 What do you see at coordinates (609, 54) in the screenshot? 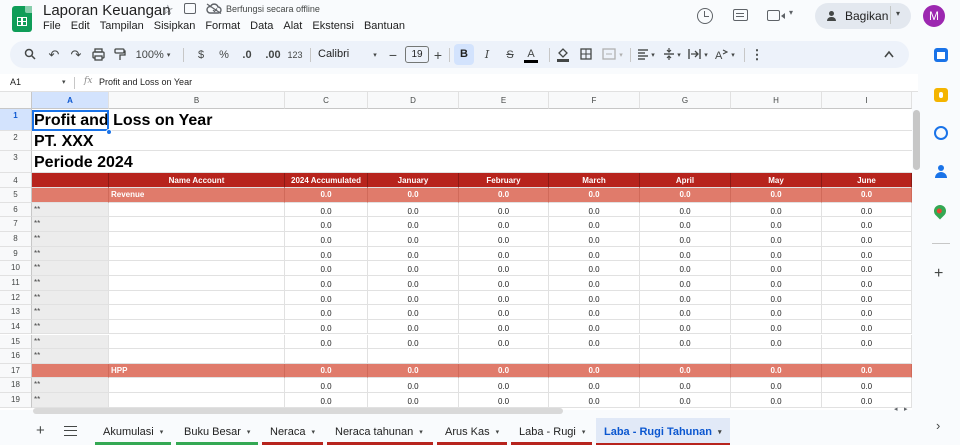
I see `merge-icon` at bounding box center [609, 54].